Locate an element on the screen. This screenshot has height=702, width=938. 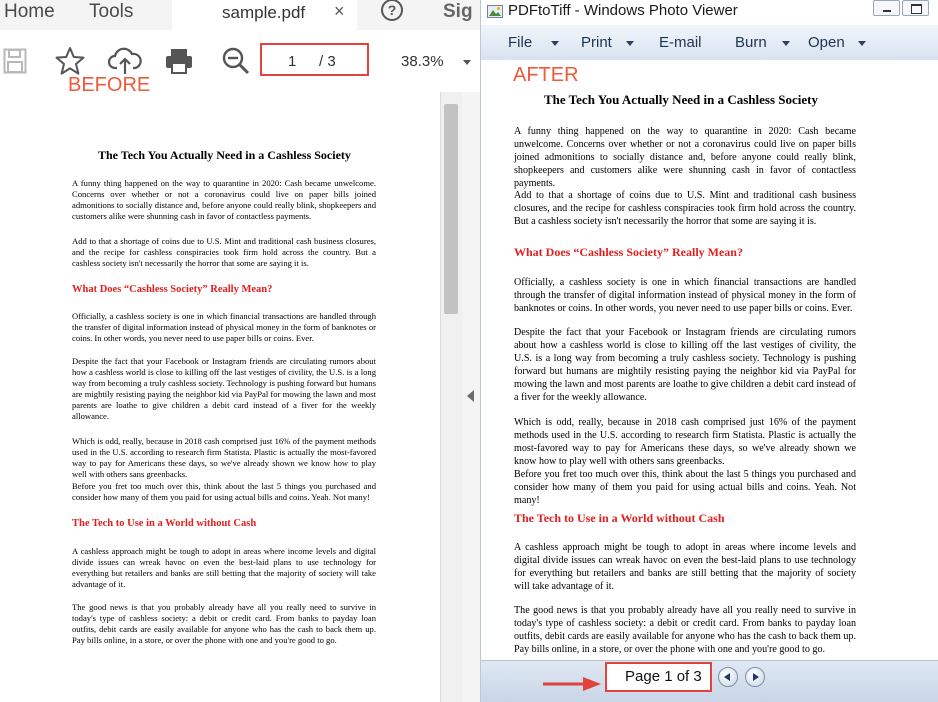
zoom-level: 38.3% is located at coordinates (422, 61).